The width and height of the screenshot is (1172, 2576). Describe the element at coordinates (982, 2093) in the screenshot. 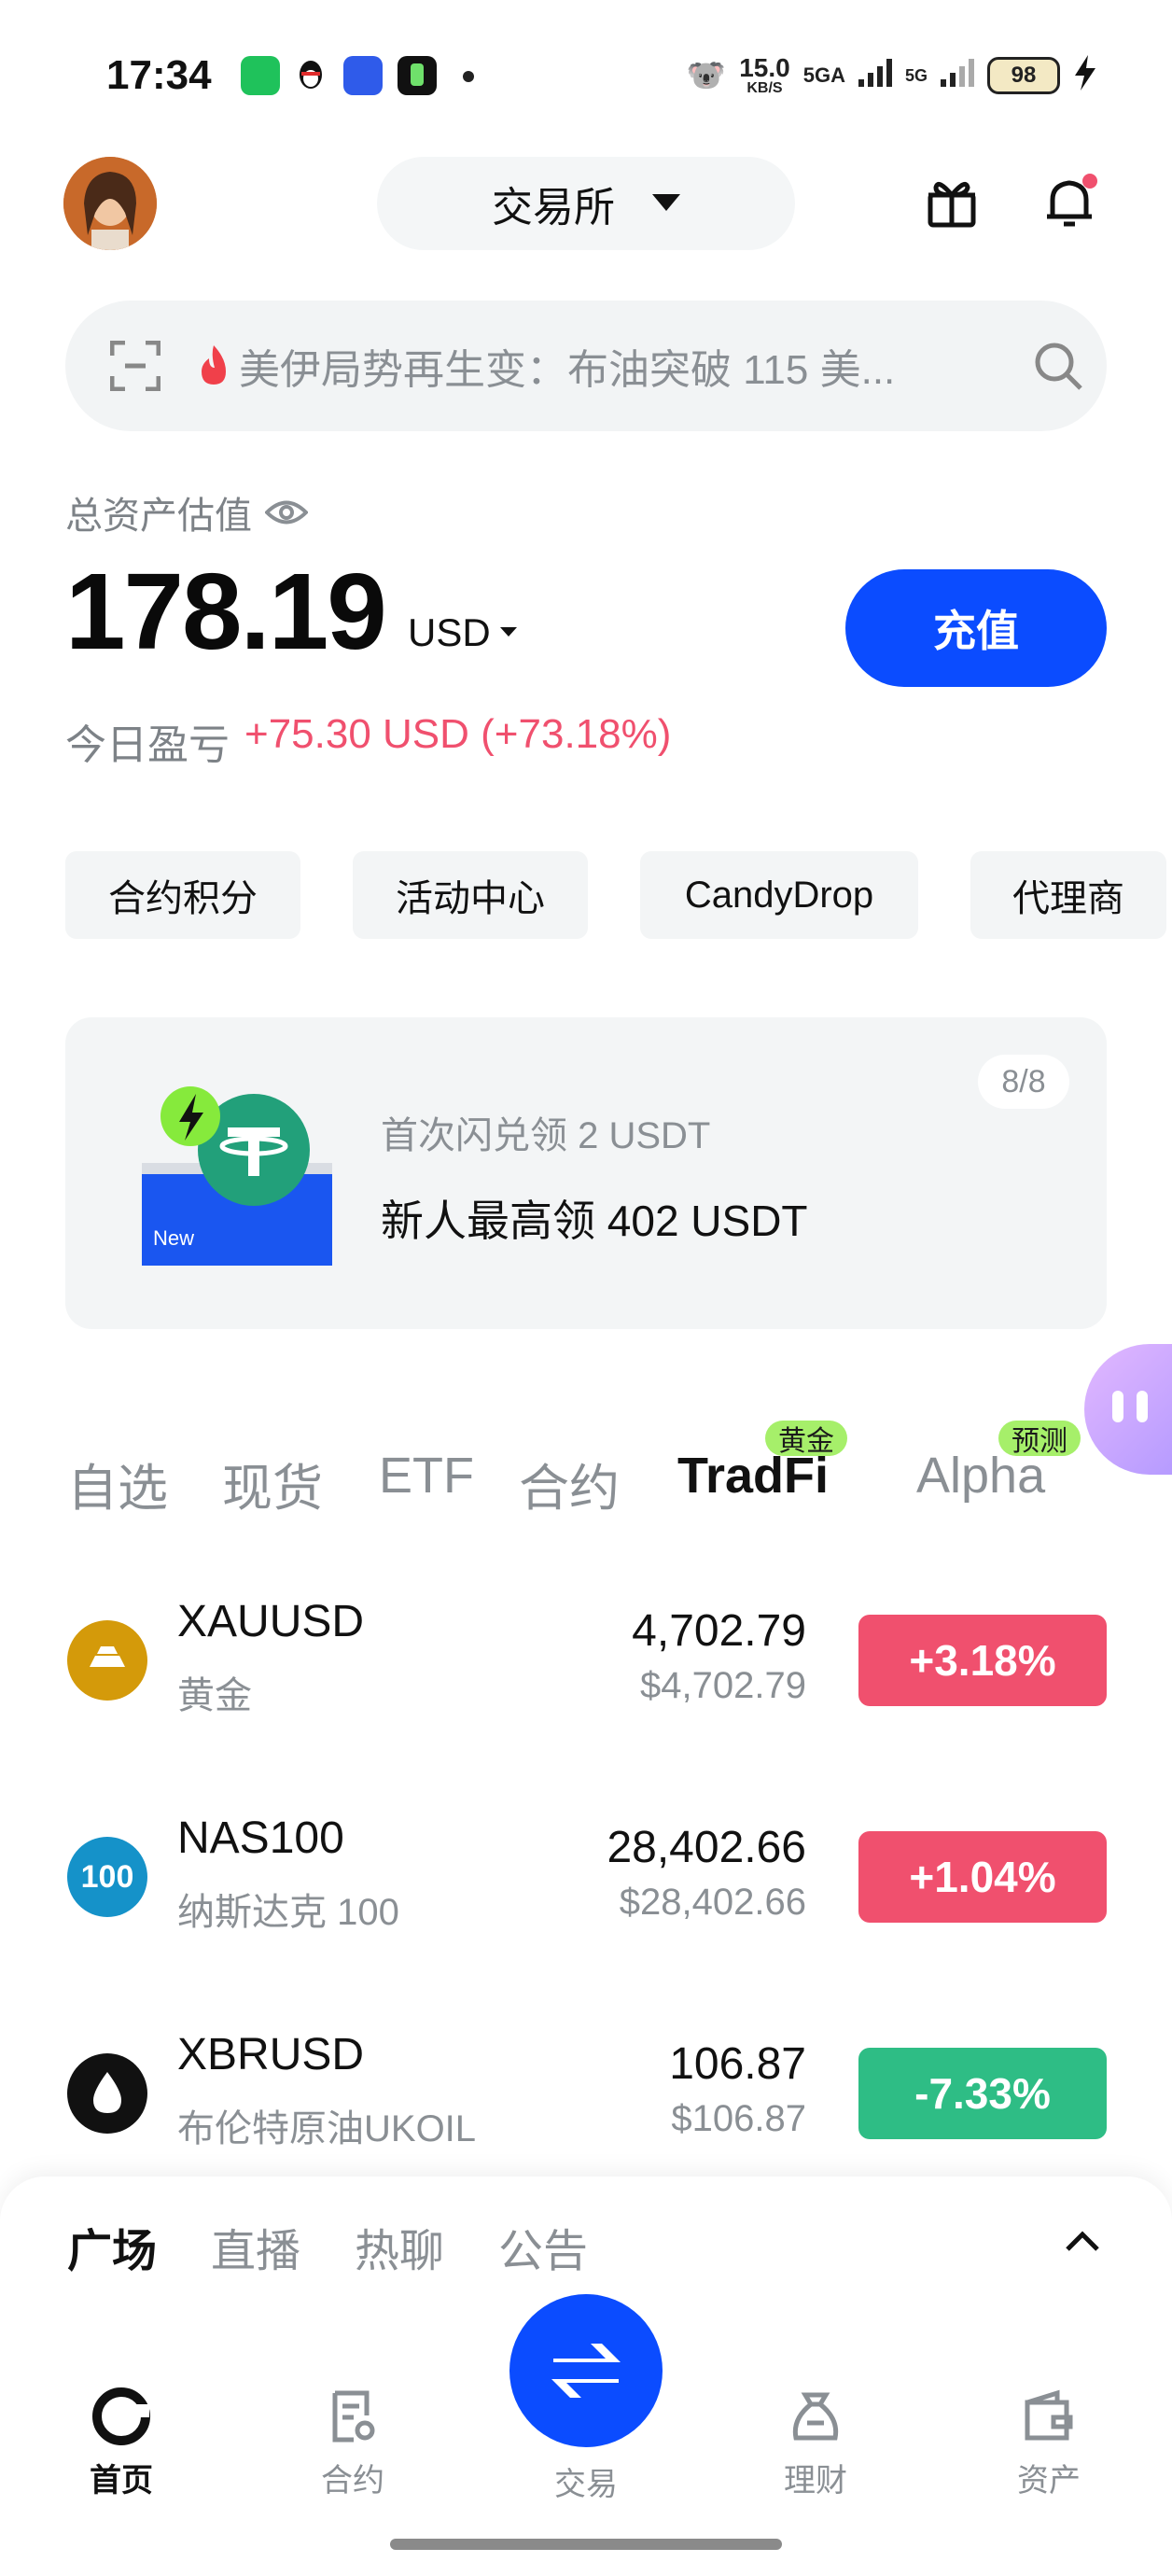

I see `change-badge: -7.33%` at that location.